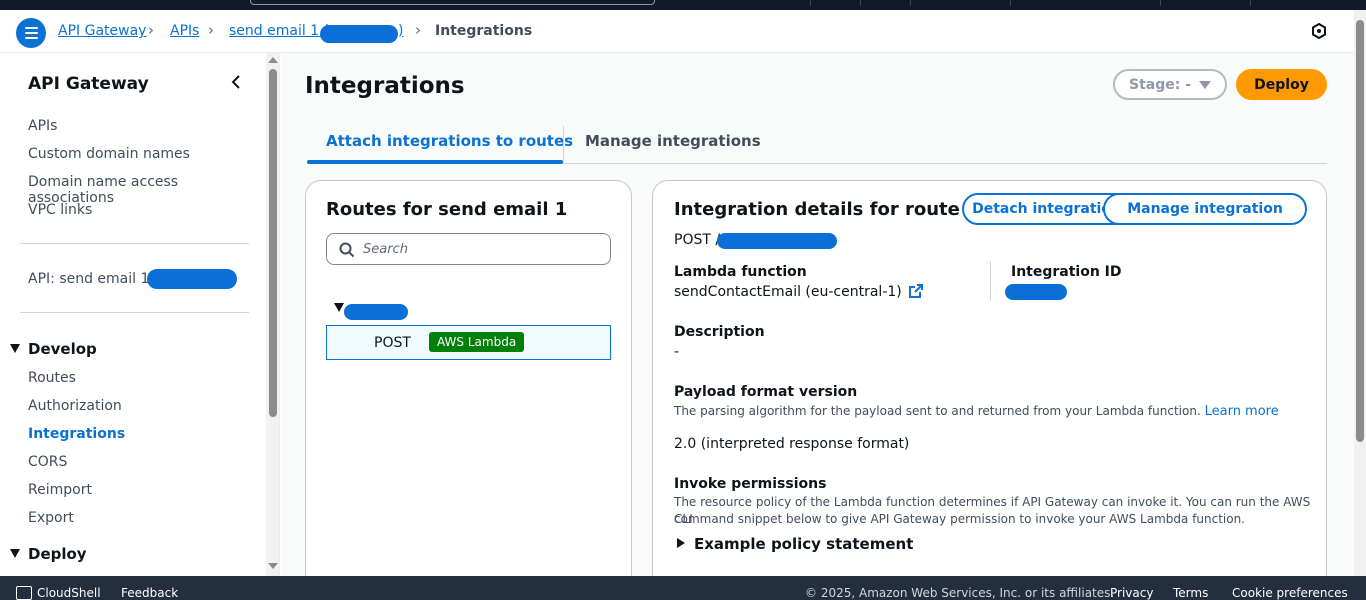  I want to click on description-label: Description, so click(719, 332).